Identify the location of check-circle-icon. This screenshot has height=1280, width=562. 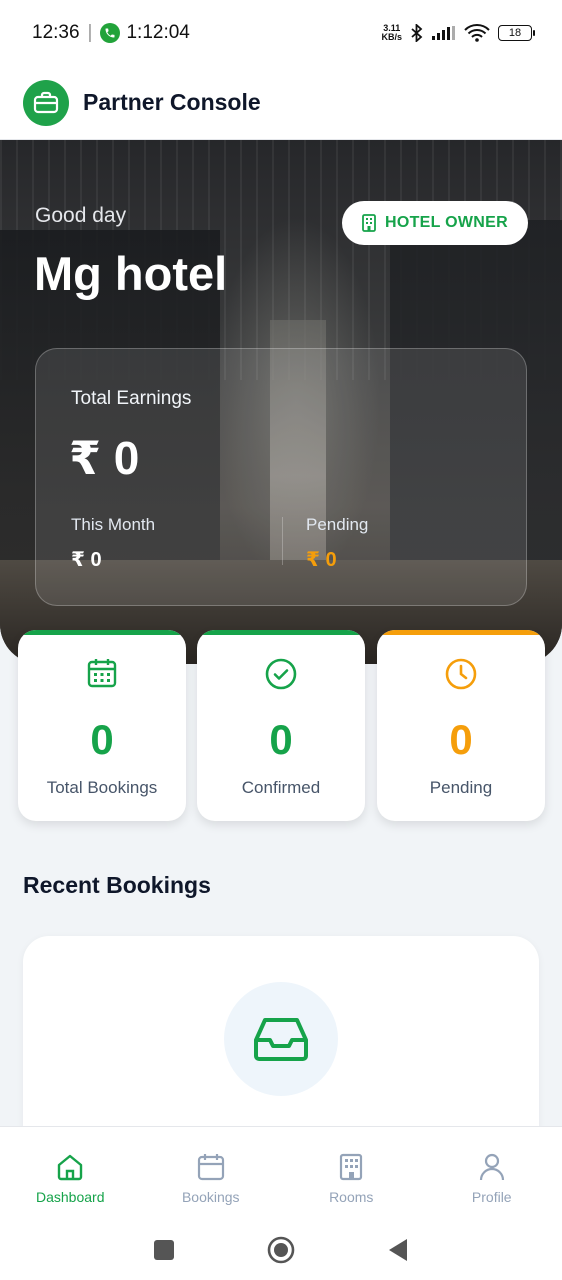
(281, 674).